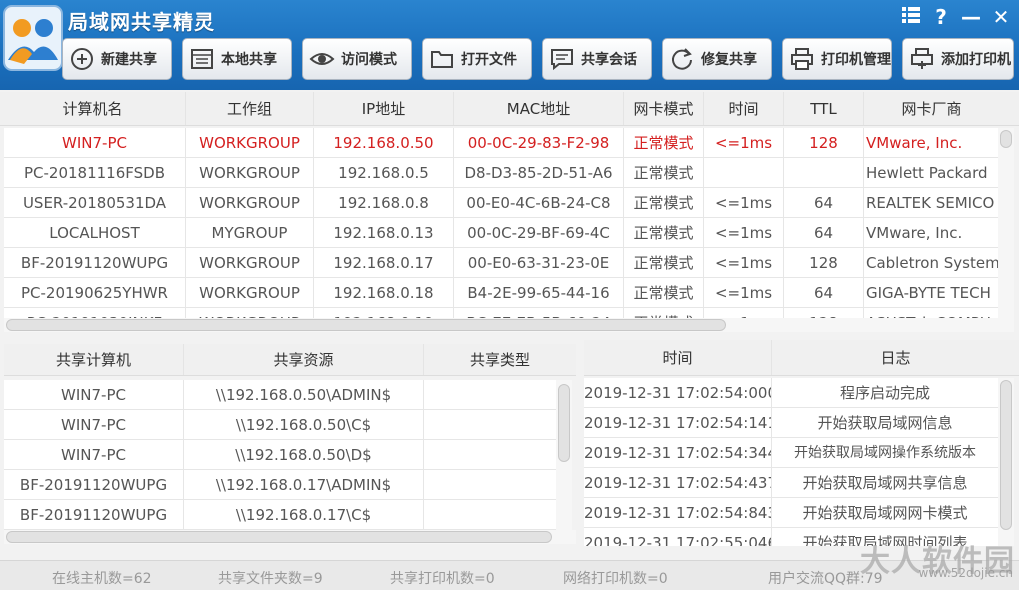 The image size is (1019, 590). What do you see at coordinates (304, 425) in the screenshot?
I see `cell-share-resource: \\192.168.0.50\C$` at bounding box center [304, 425].